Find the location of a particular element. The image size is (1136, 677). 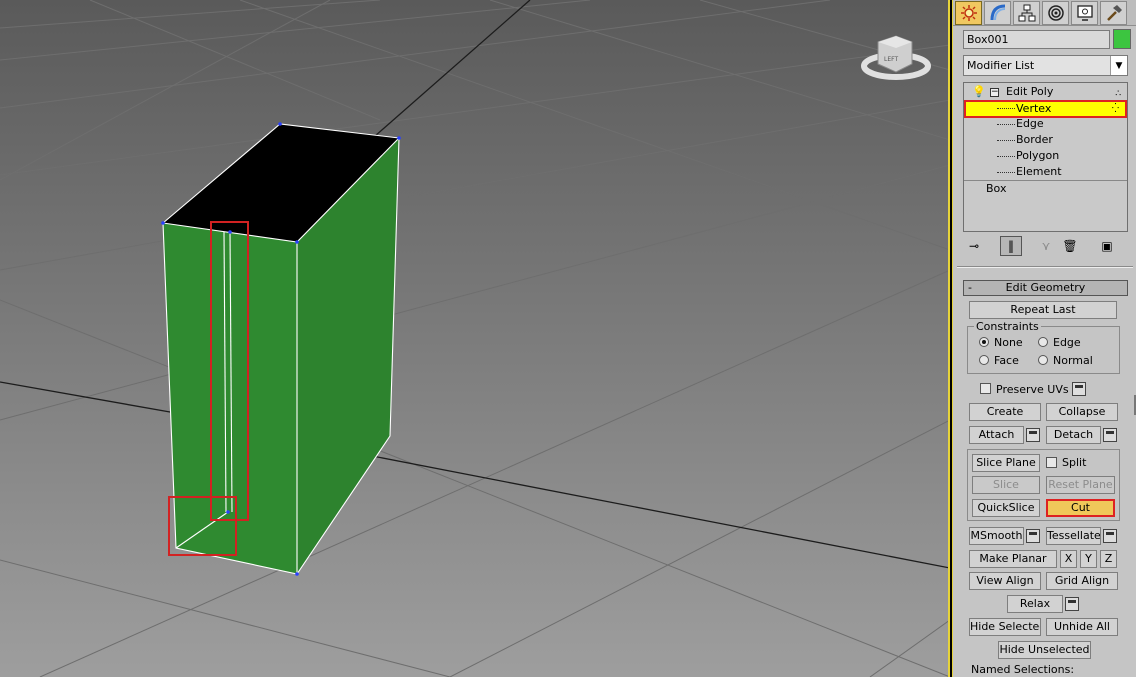

preserve-uvs-label: Preserve UVs is located at coordinates (1032, 389).